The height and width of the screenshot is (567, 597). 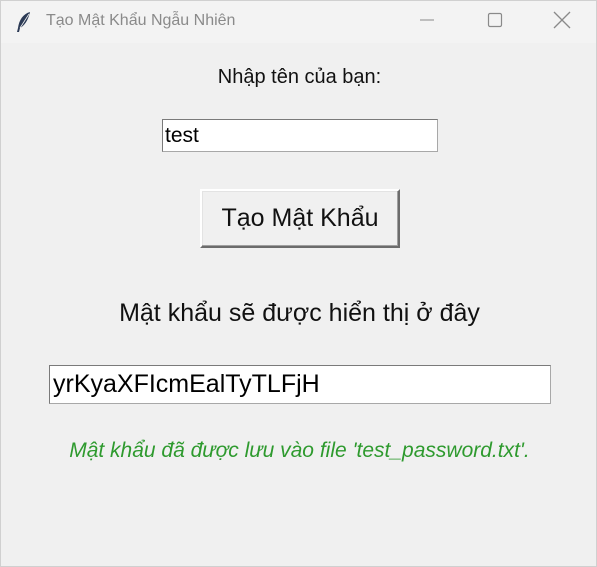 What do you see at coordinates (298, 22) in the screenshot?
I see `title-bar: Tạo Mật Khẩu Ngẫu Nhiên` at bounding box center [298, 22].